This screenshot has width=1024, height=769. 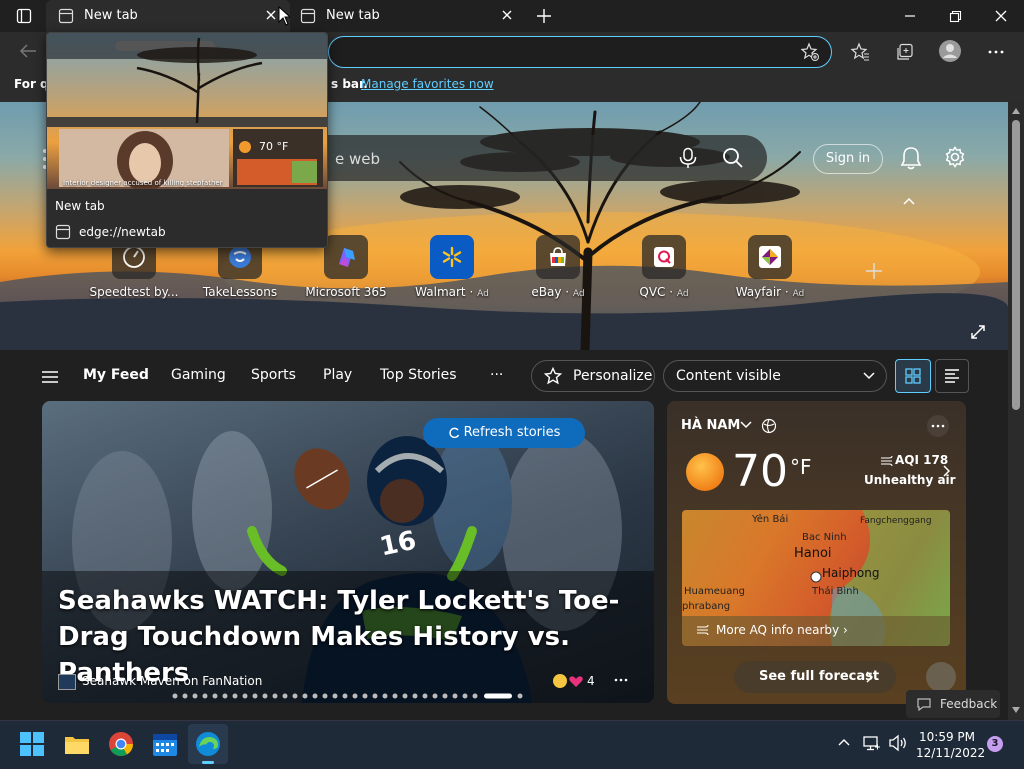 What do you see at coordinates (860, 52) in the screenshot?
I see `favorites-icon` at bounding box center [860, 52].